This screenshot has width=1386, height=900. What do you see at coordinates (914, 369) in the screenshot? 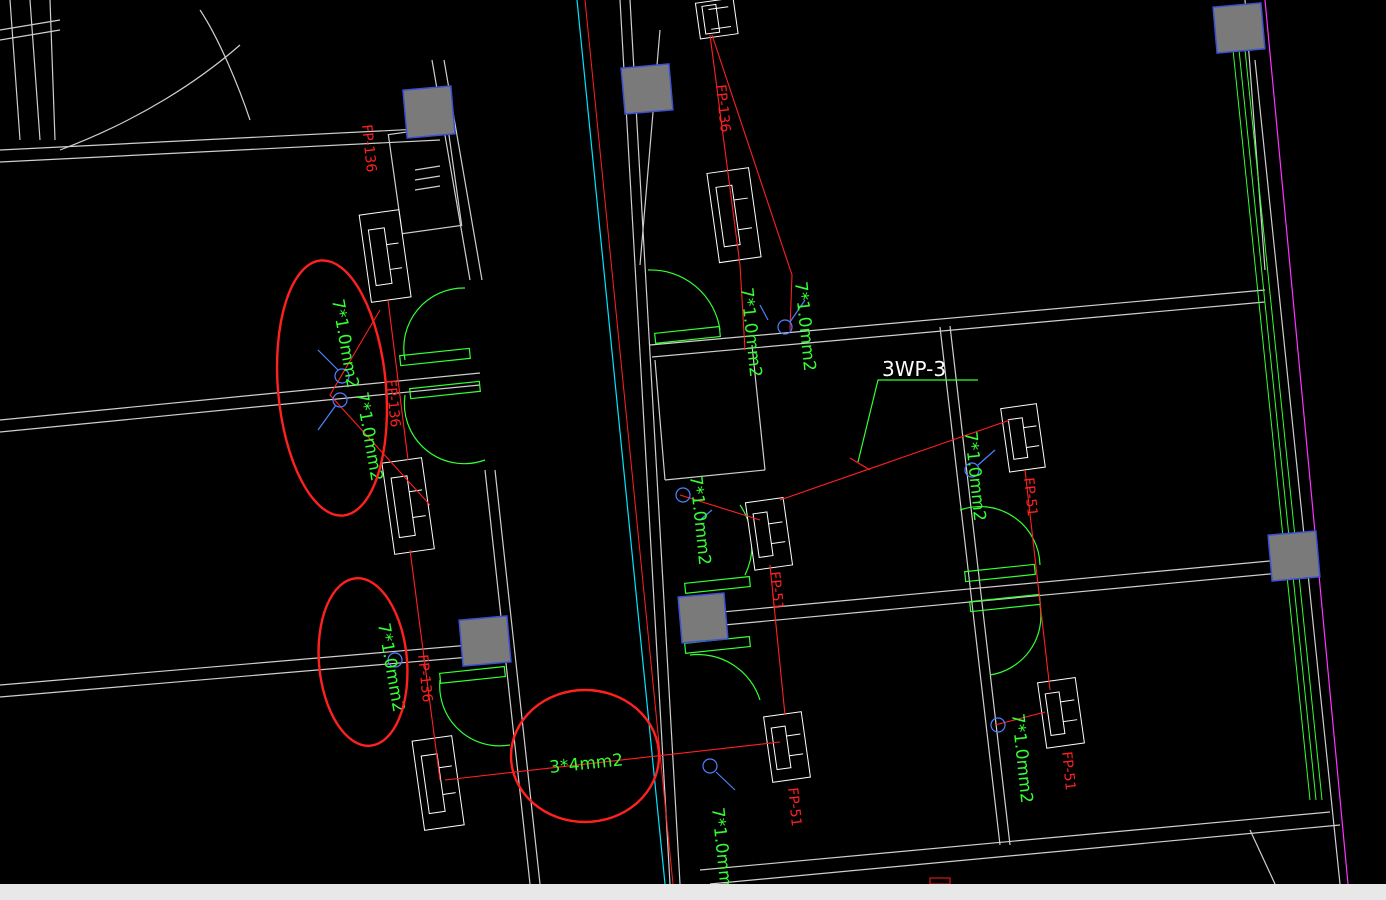
I see `panel-tag-label: 3WP-3` at bounding box center [914, 369].